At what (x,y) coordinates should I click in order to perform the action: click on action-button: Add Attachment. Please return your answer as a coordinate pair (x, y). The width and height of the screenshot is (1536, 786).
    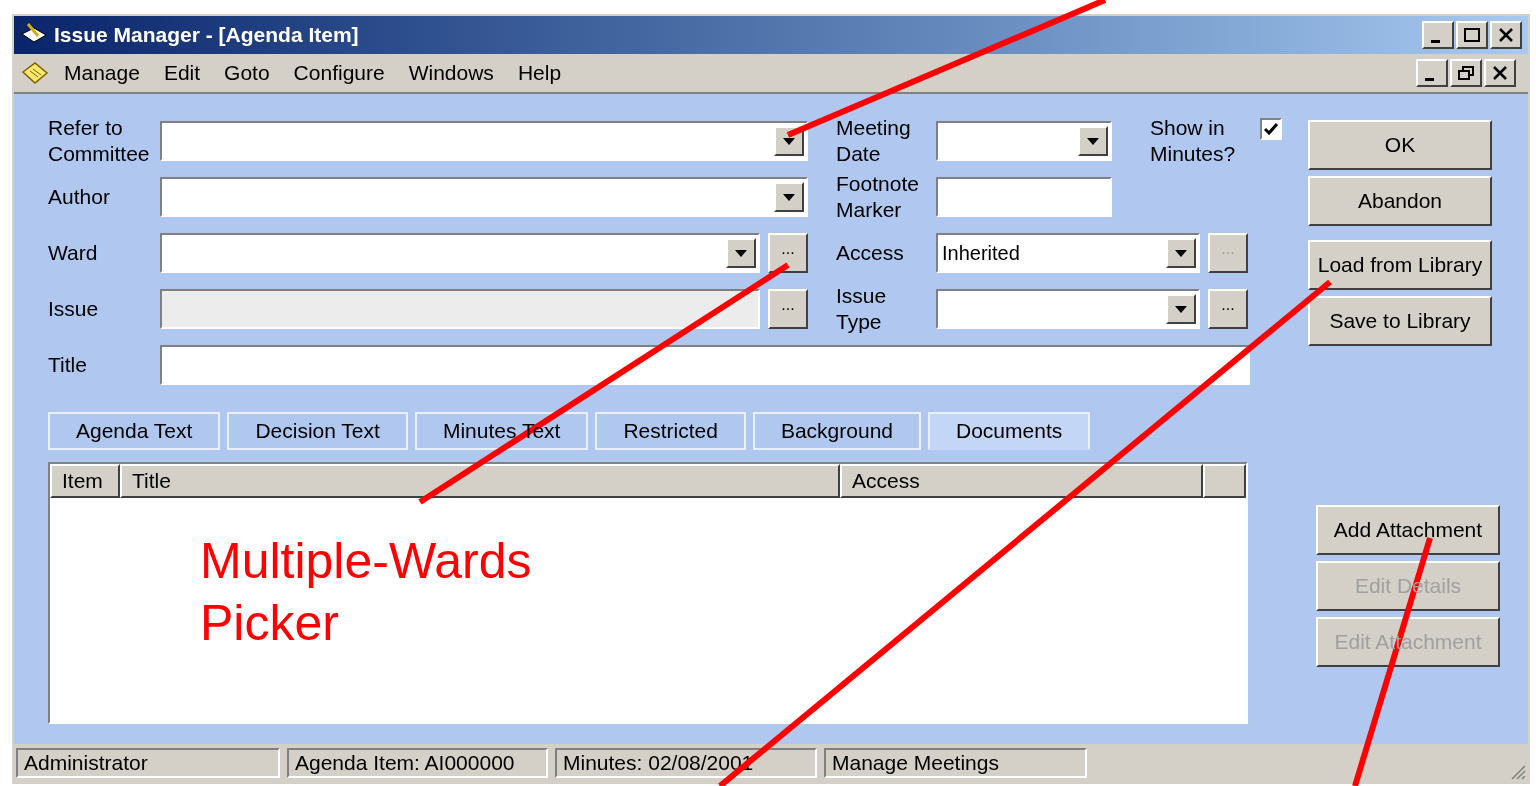
    Looking at the image, I should click on (1408, 530).